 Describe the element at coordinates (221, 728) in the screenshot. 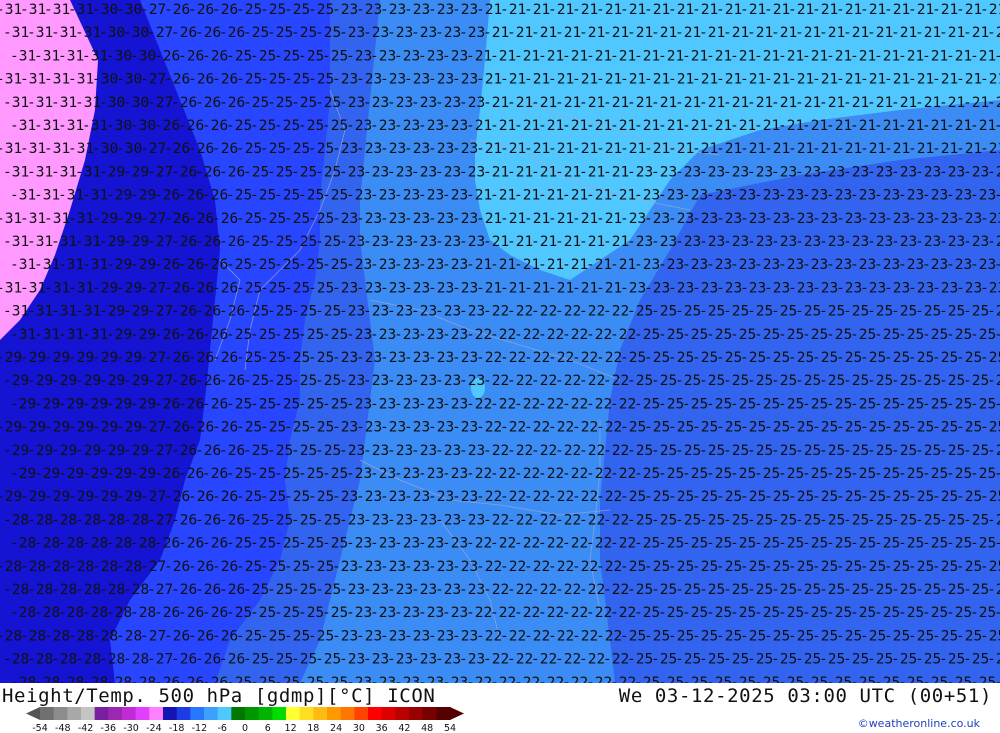

I see `legend-tick-label: -6` at that location.